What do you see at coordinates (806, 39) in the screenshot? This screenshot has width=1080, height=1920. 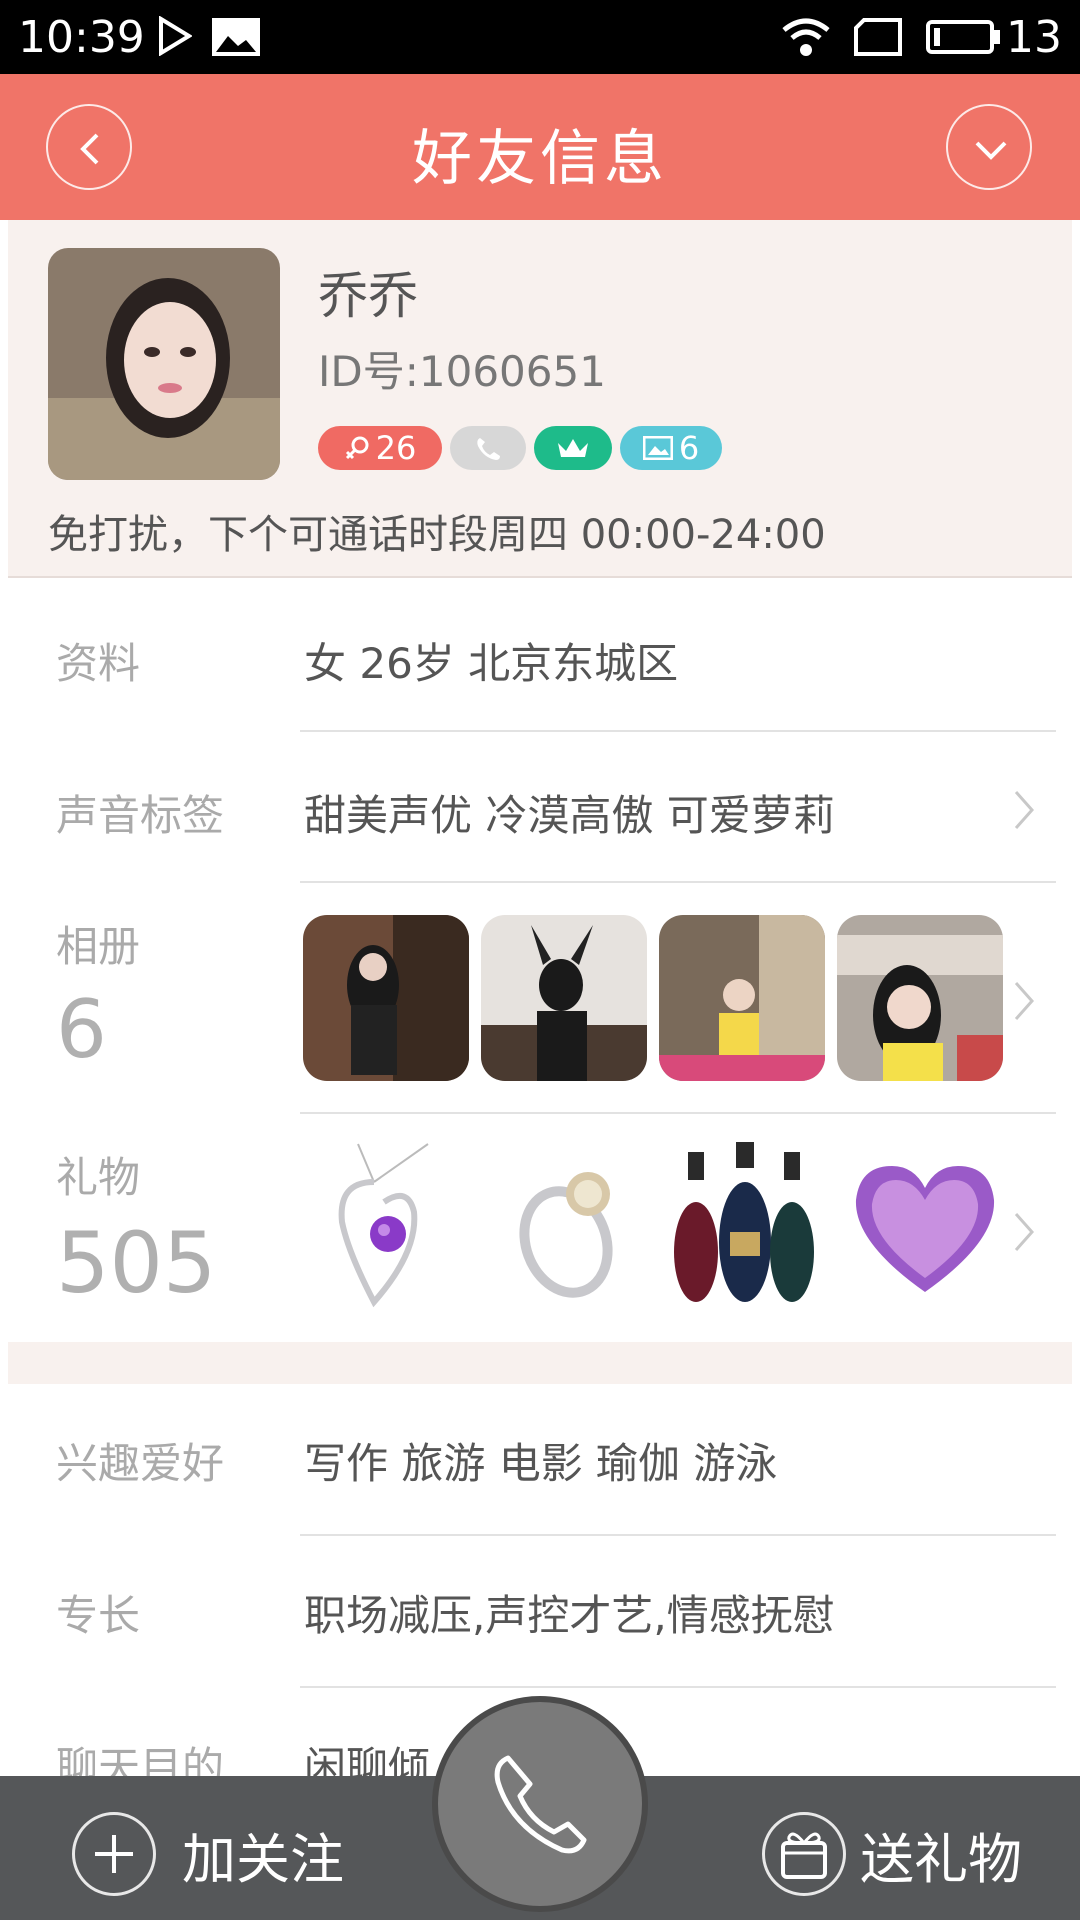 I see `wifi-icon` at bounding box center [806, 39].